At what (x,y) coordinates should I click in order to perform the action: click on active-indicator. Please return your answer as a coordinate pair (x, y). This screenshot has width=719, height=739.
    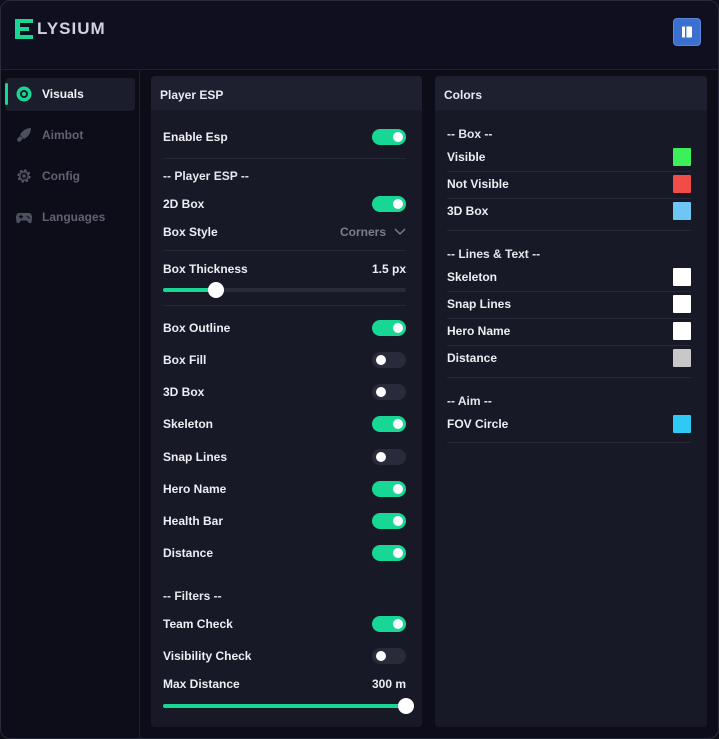
    Looking at the image, I should click on (6, 94).